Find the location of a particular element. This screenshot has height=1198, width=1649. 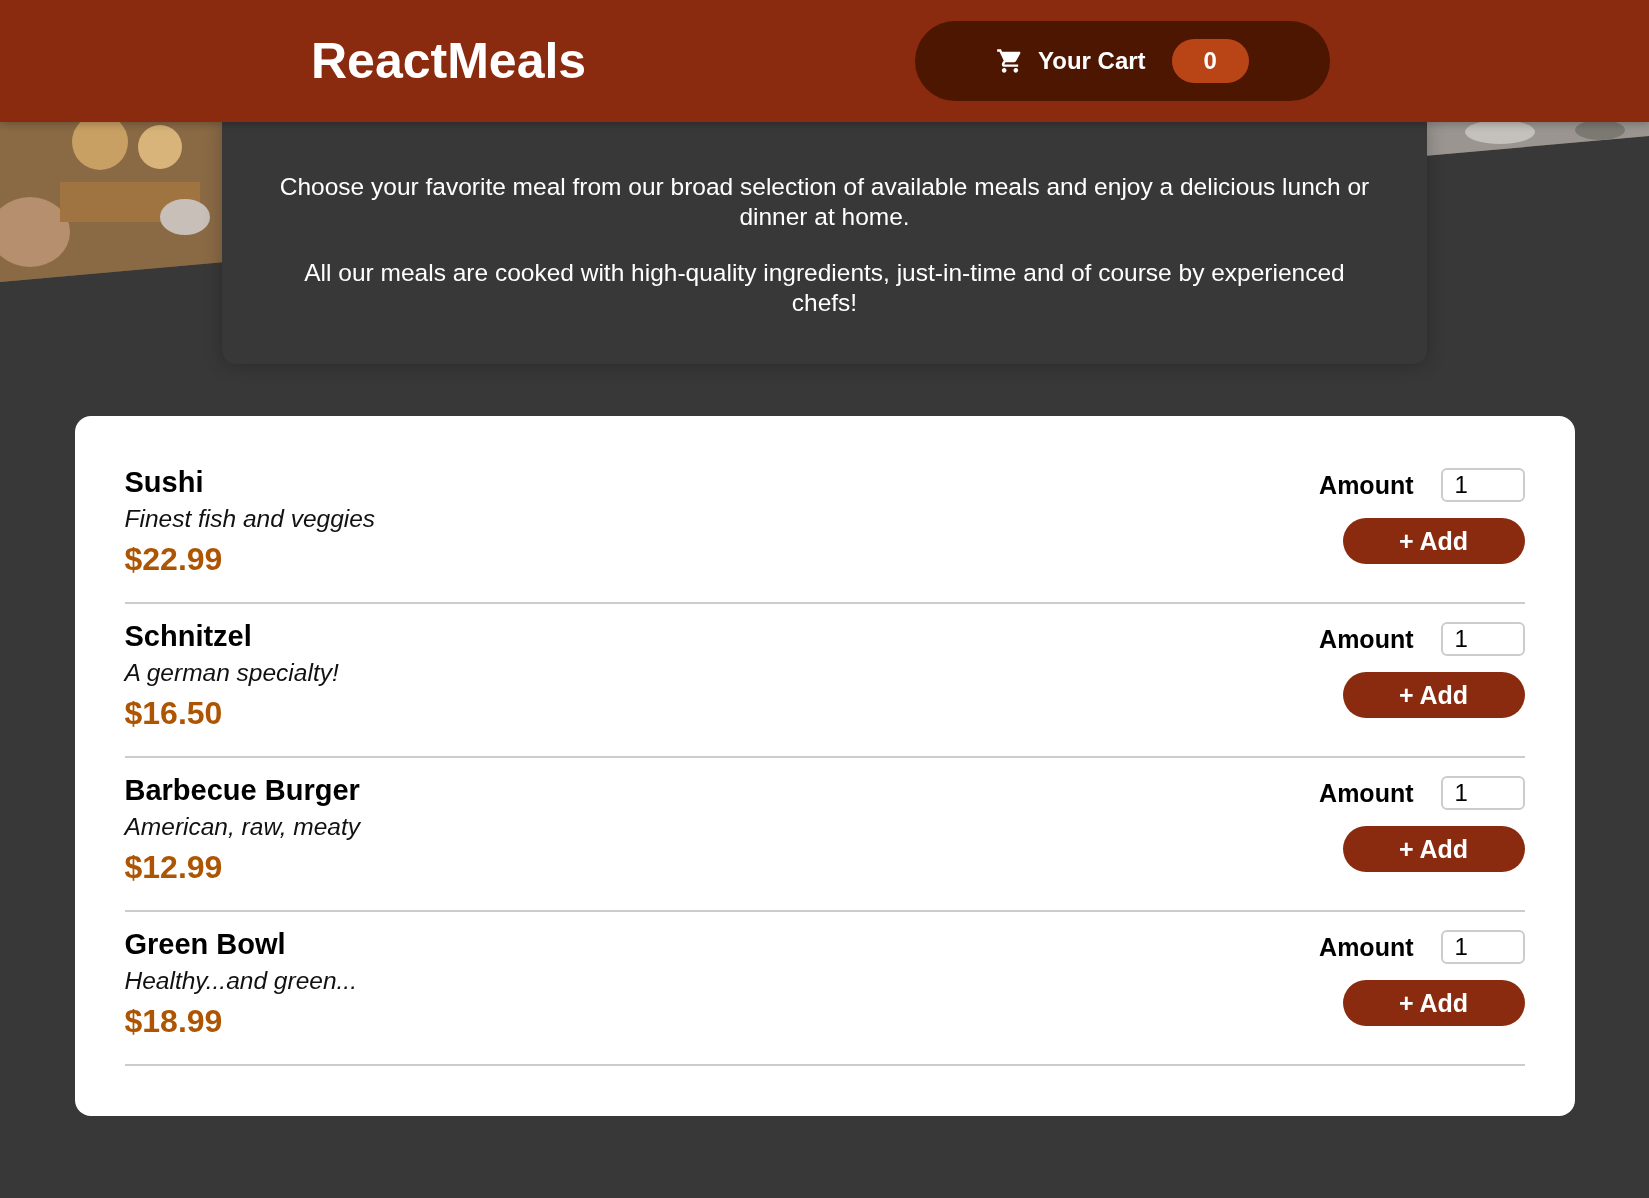

meal-price: $16.50 is located at coordinates (174, 713).